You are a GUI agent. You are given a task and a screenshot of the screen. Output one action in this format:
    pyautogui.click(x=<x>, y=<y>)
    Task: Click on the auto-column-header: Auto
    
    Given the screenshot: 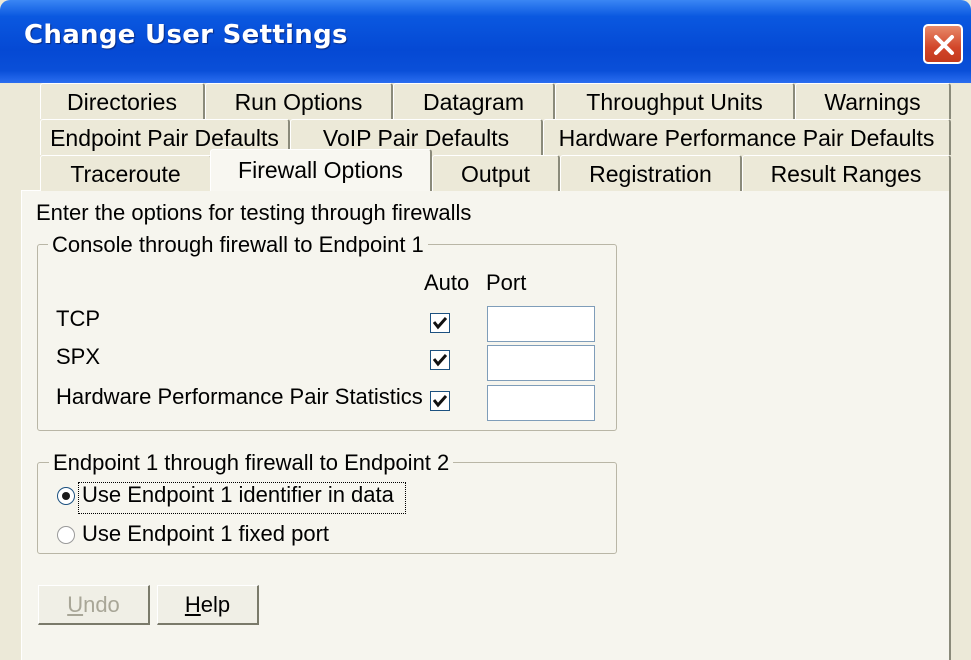 What is the action you would take?
    pyautogui.click(x=447, y=282)
    